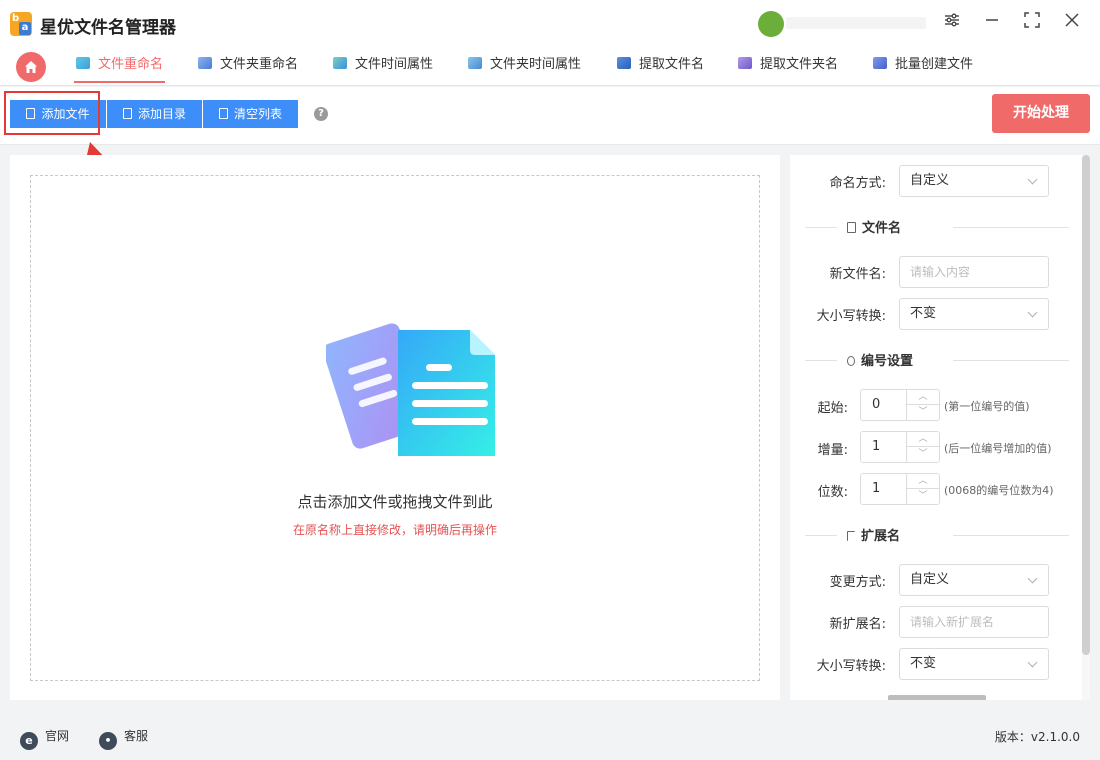  I want to click on batch-create-icon, so click(880, 63).